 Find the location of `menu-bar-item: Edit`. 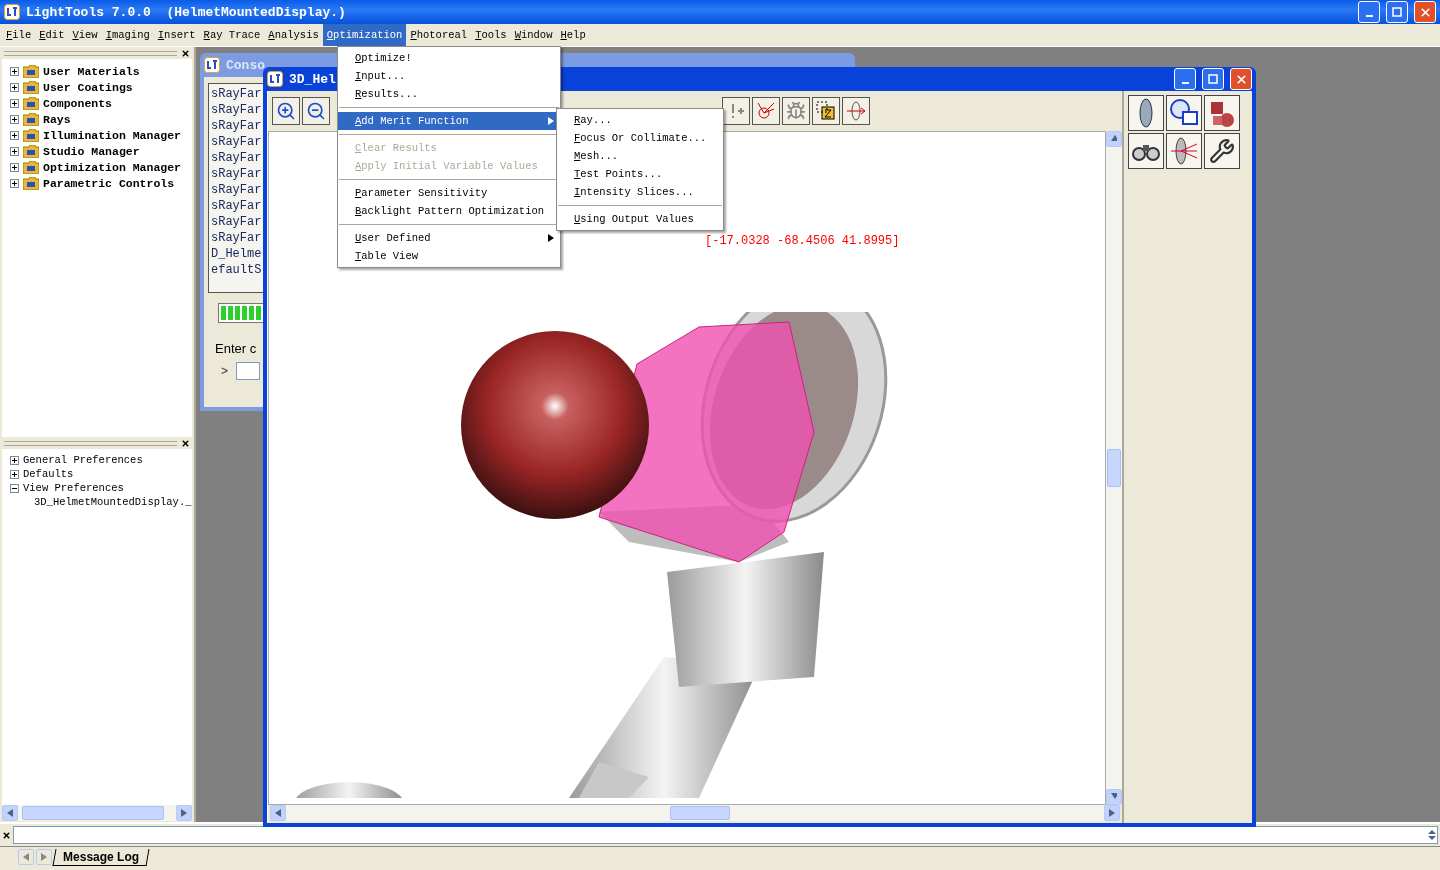

menu-bar-item: Edit is located at coordinates (52, 35).